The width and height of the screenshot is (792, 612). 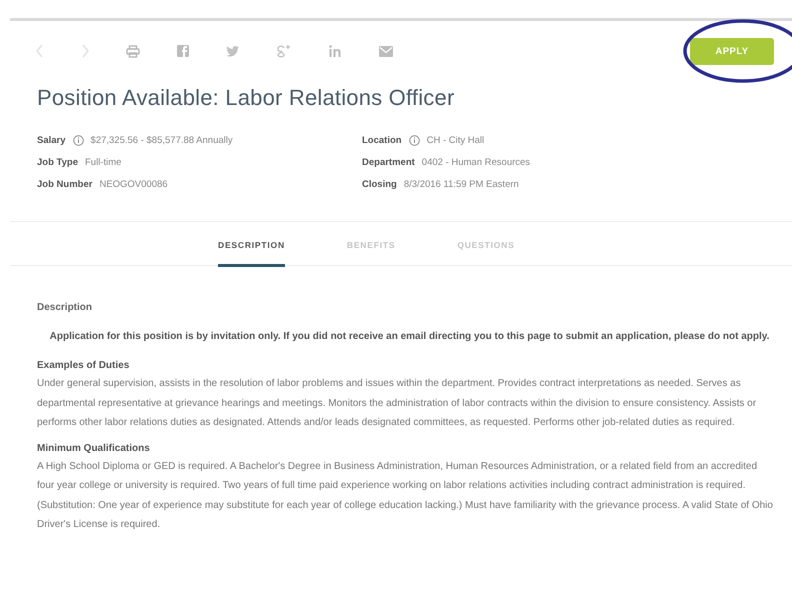 I want to click on detail-label: Location, so click(x=382, y=140).